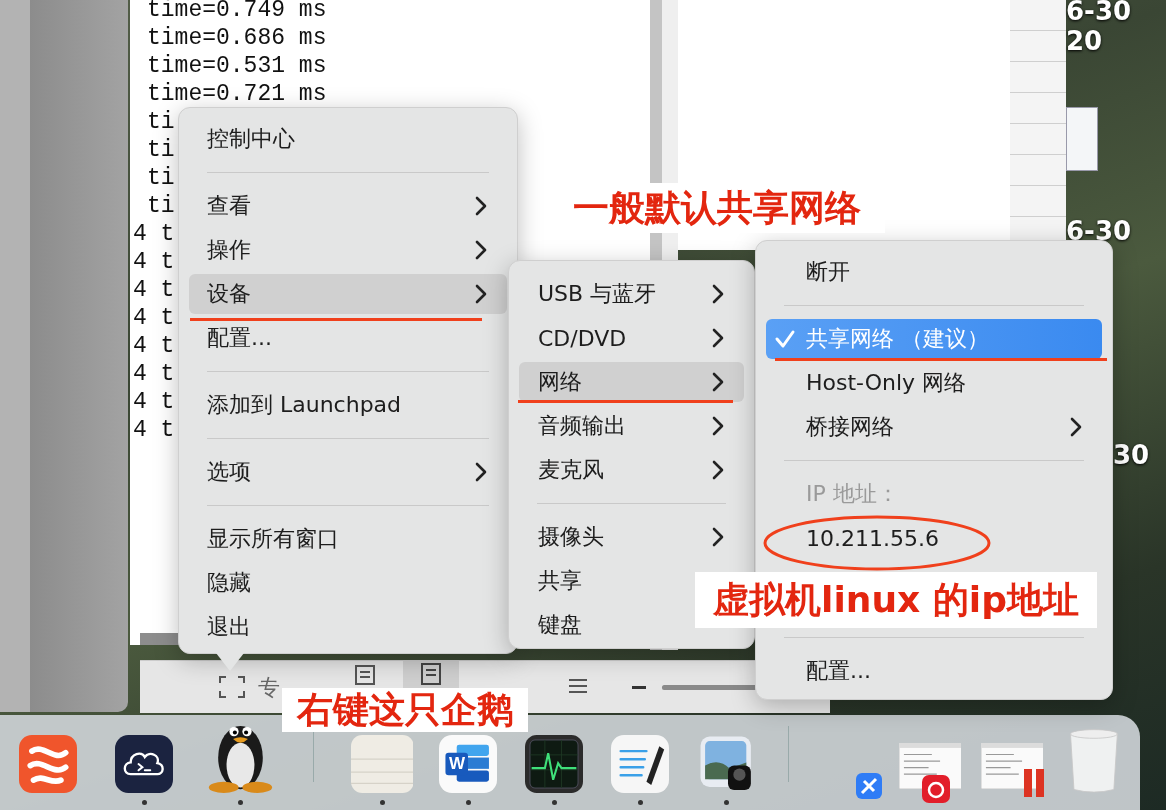  Describe the element at coordinates (348, 294) in the screenshot. I see `menu-item: 设备` at that location.